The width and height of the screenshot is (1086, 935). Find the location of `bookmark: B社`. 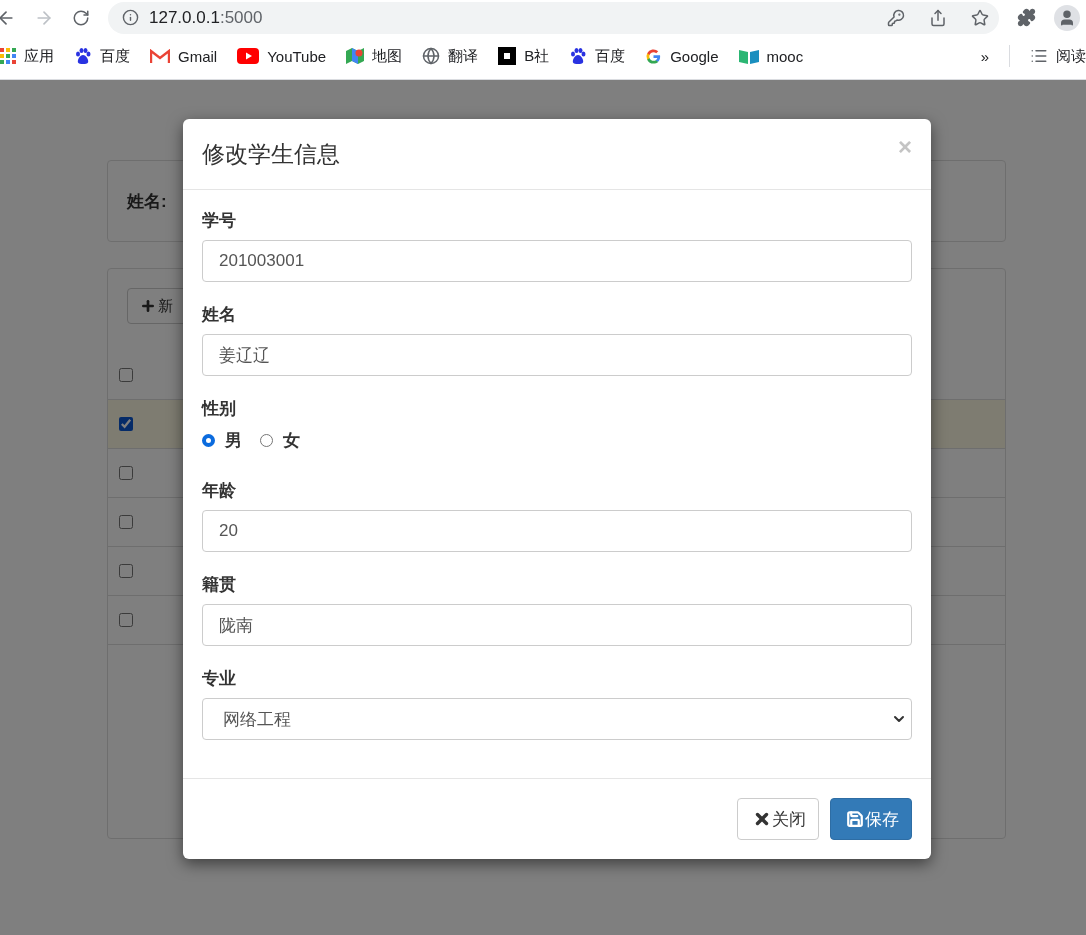

bookmark: B社 is located at coordinates (524, 56).